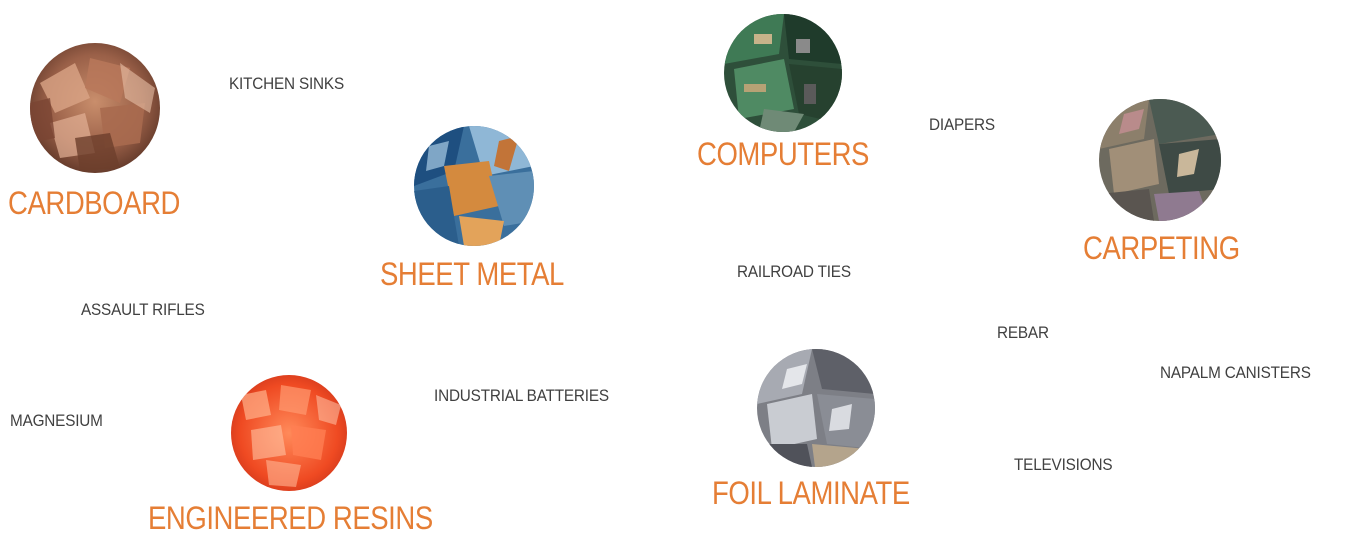 This screenshot has height=536, width=1346. Describe the element at coordinates (811, 493) in the screenshot. I see `foil-laminate-label: FOIL LAMINATE` at that location.